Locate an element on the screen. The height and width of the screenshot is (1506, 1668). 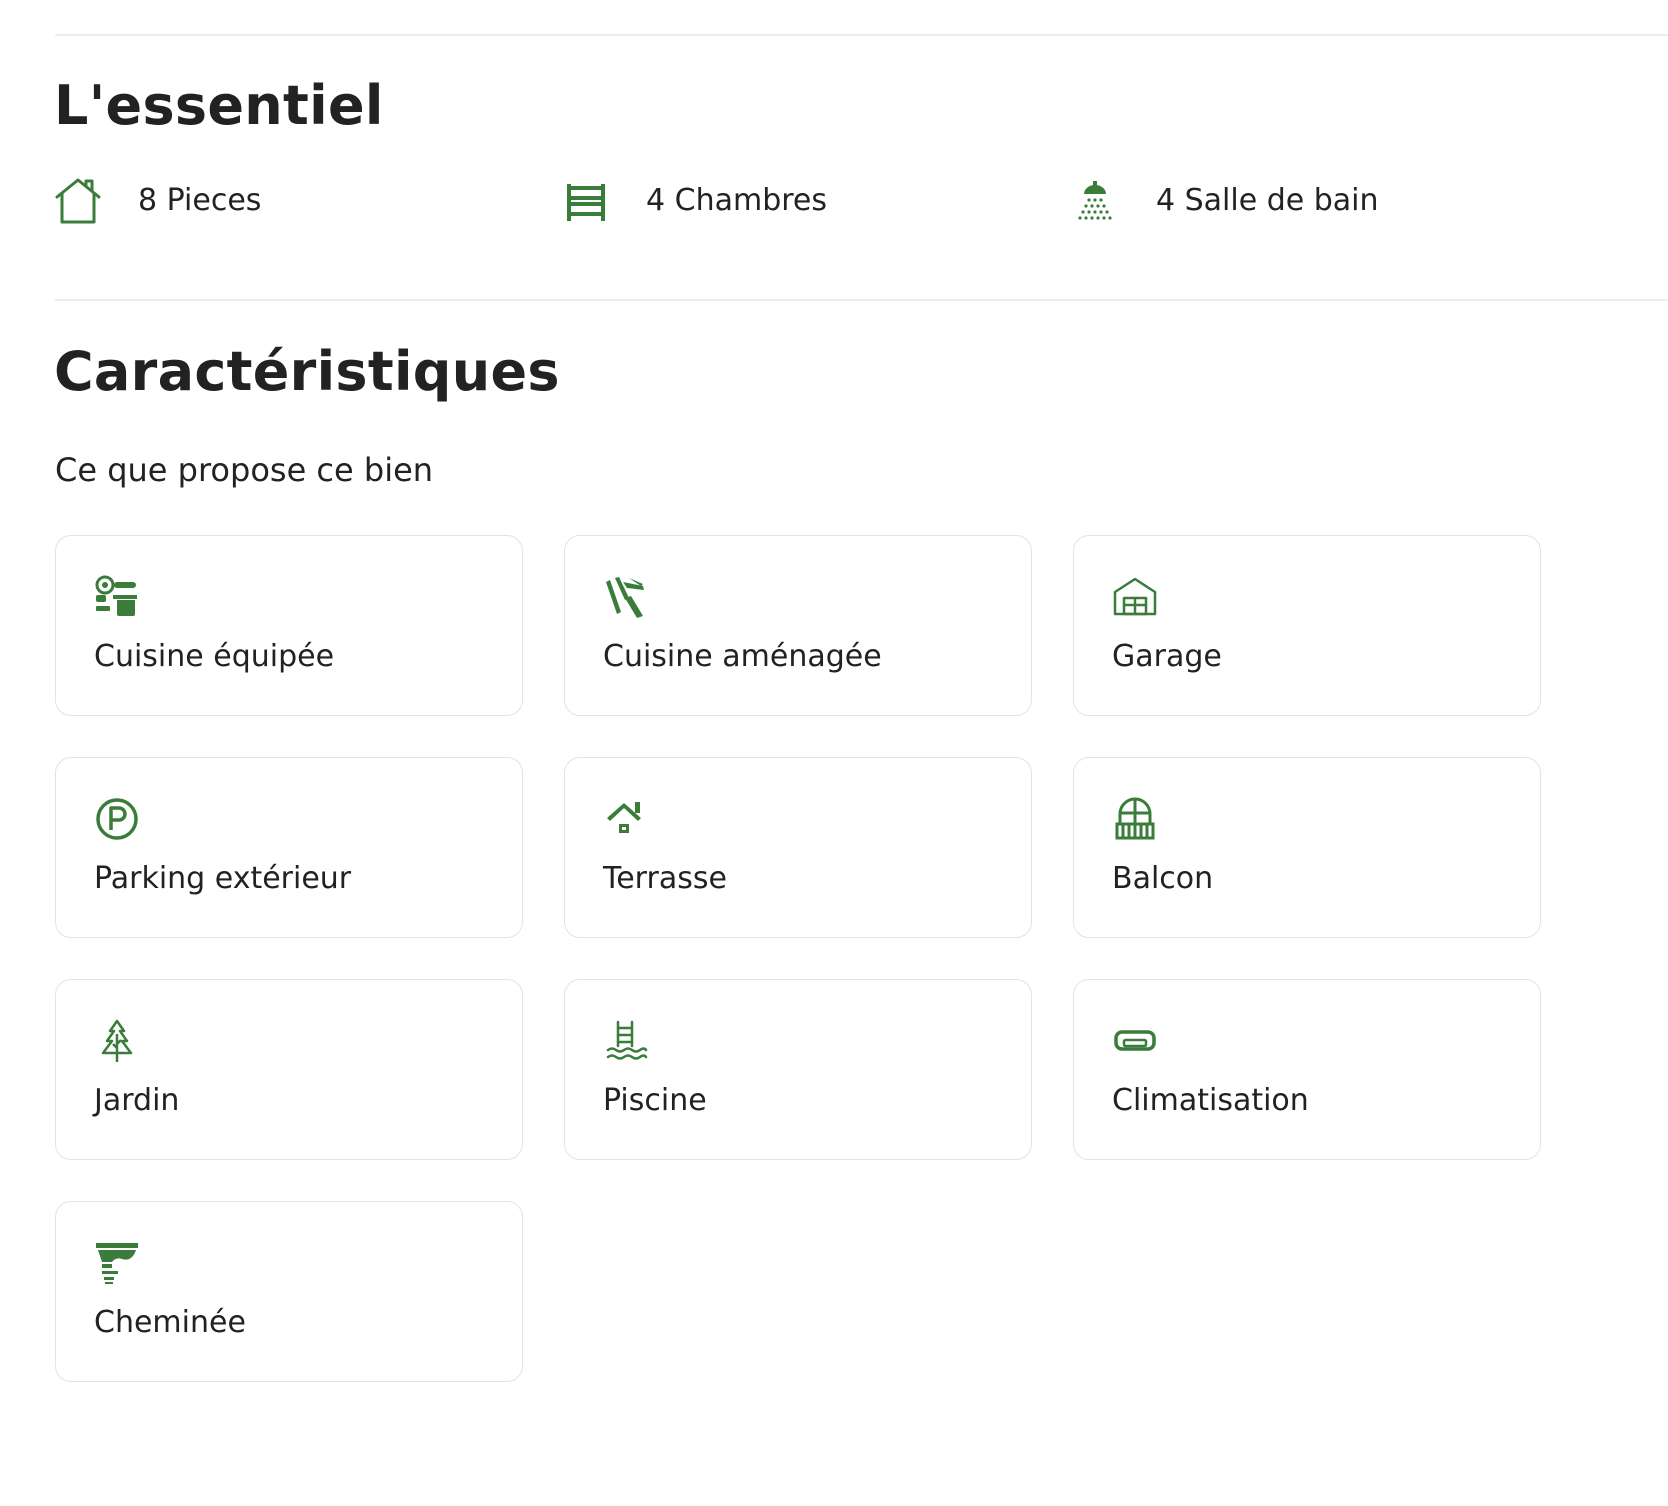
stat-bathrooms: 4 Salle de bain is located at coordinates (1224, 201).